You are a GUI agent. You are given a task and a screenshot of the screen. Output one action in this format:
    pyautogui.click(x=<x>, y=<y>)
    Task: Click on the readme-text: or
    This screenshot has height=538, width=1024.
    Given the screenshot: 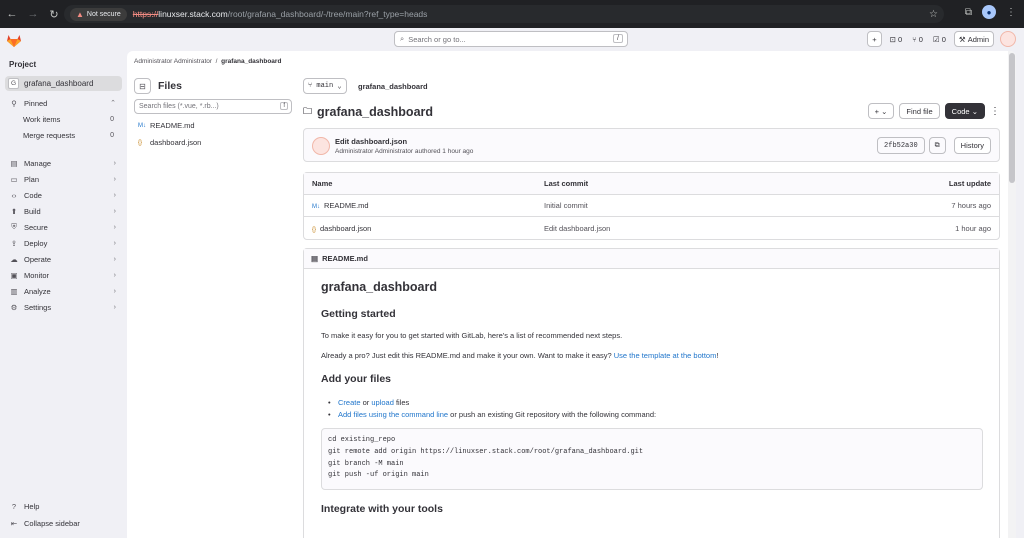 What is the action you would take?
    pyautogui.click(x=366, y=402)
    